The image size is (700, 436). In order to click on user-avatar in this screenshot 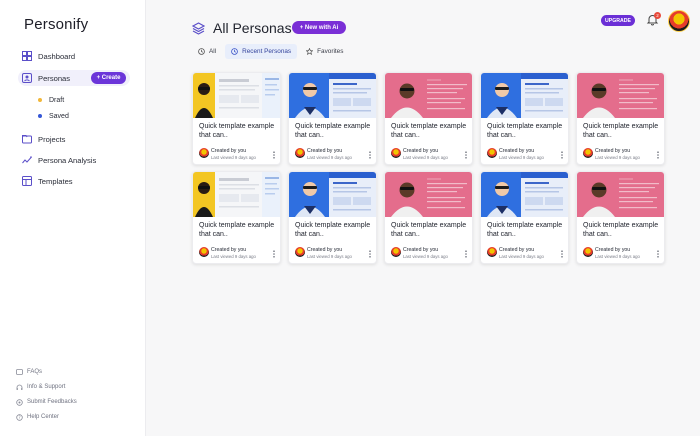, I will do `click(679, 21)`.